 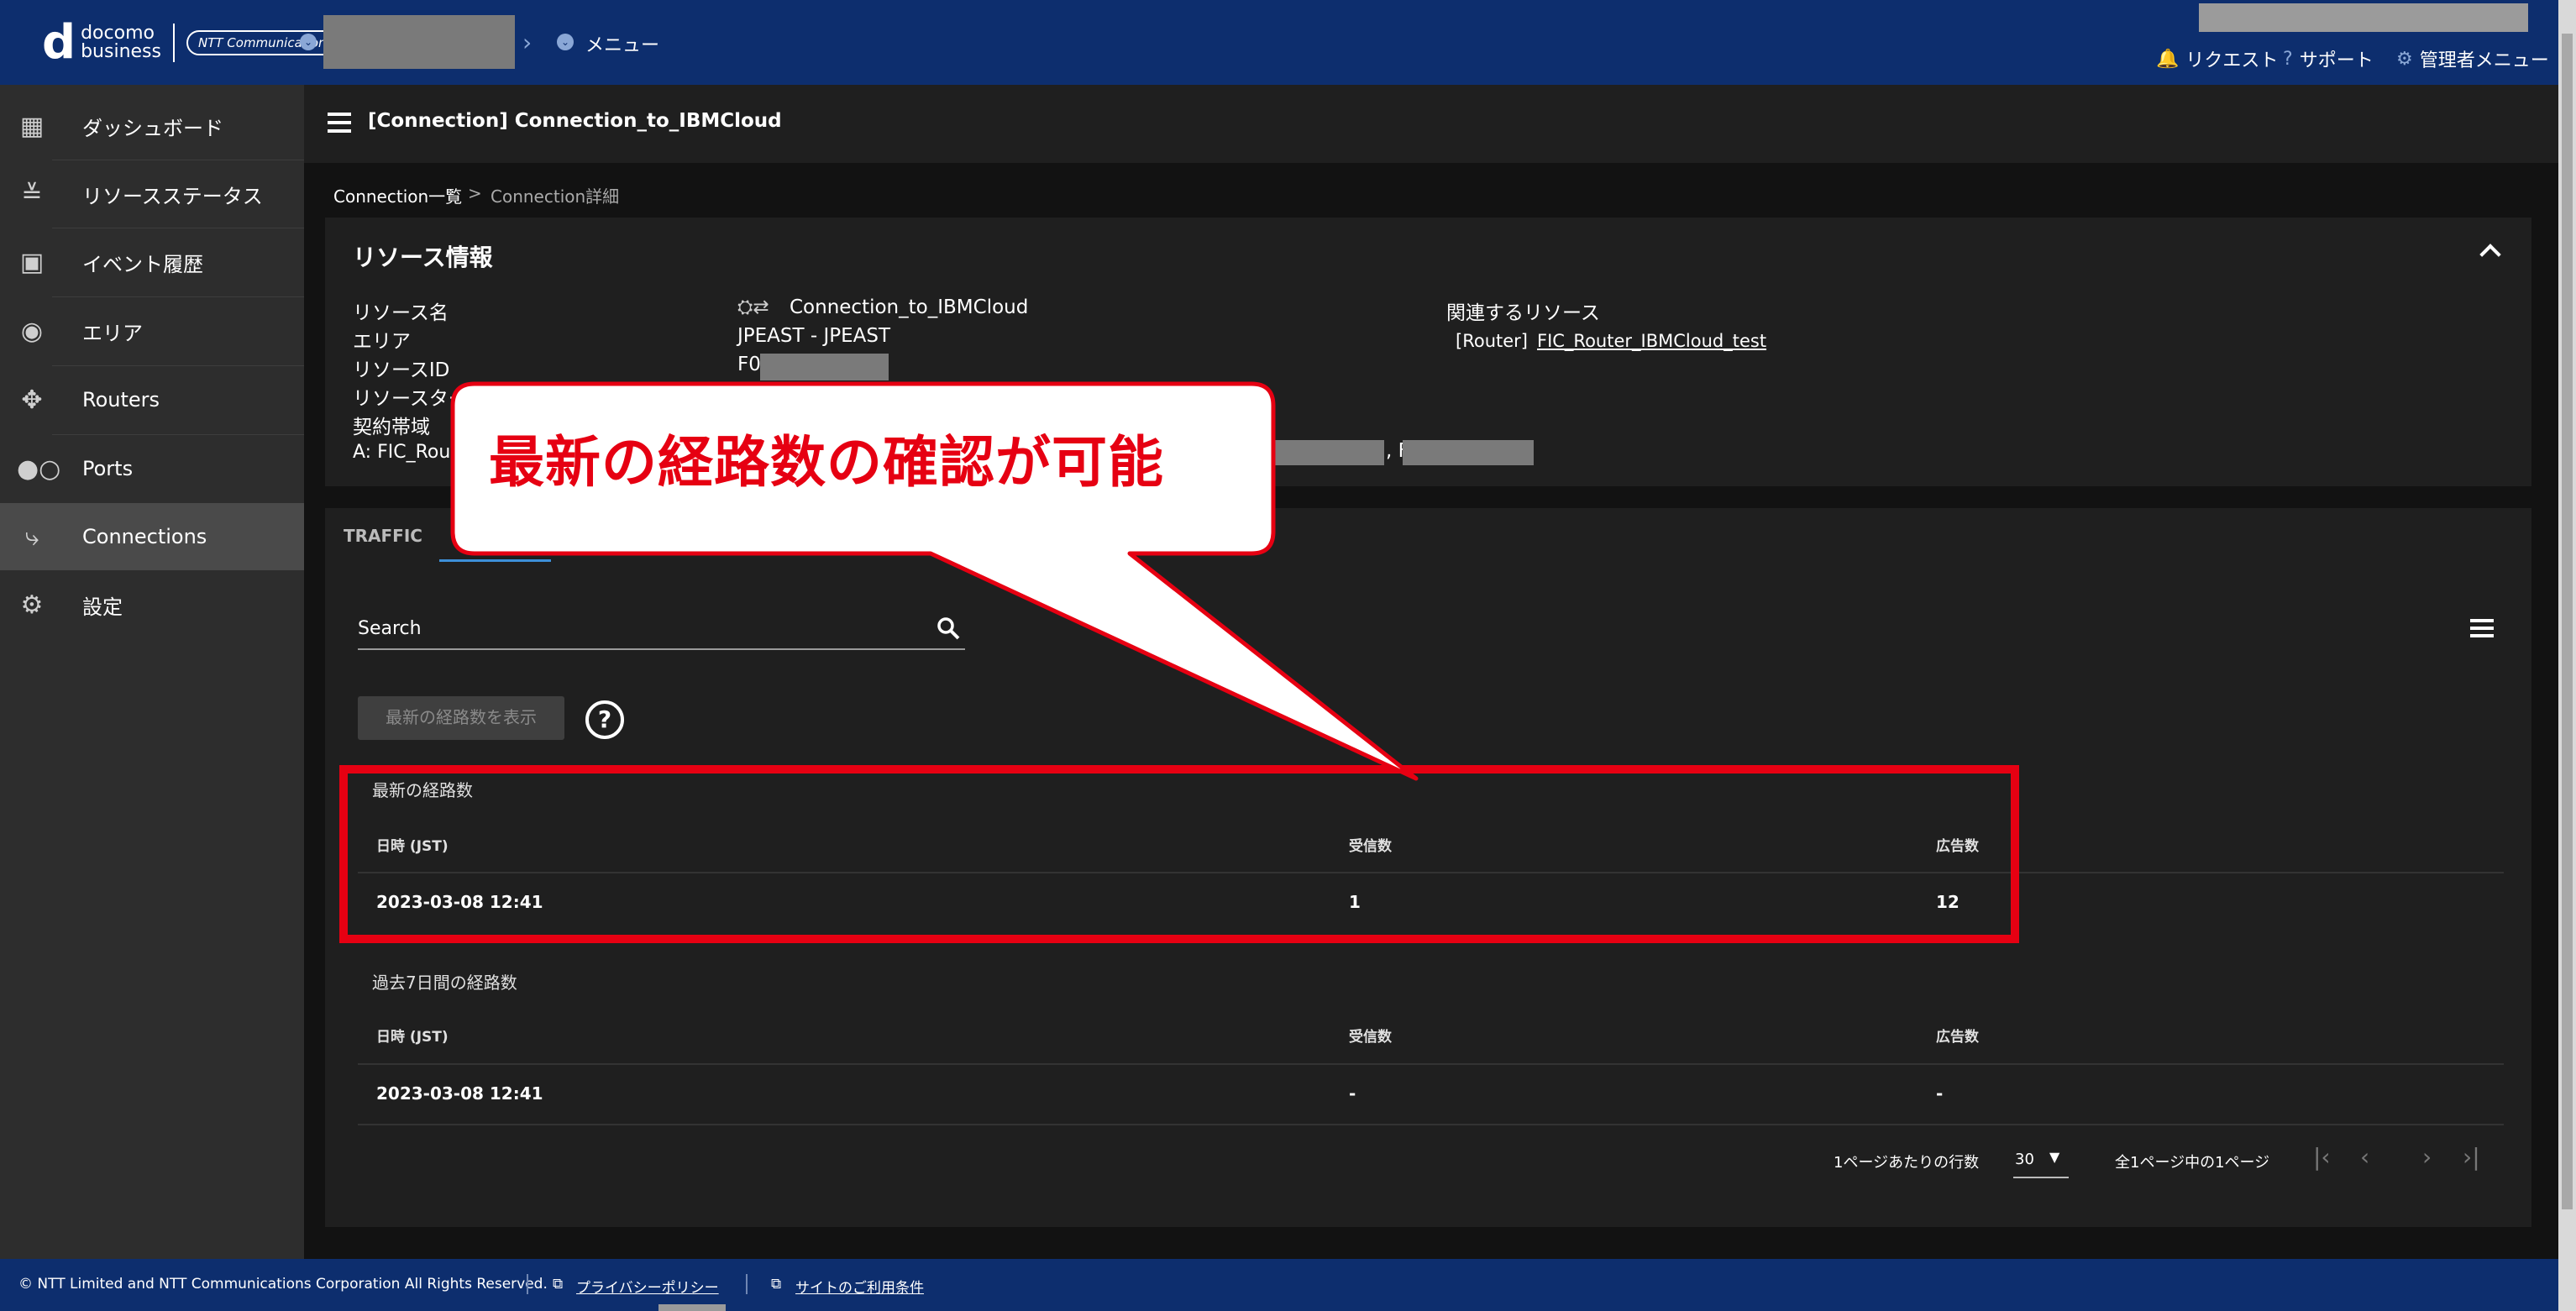 I want to click on privacy-policy-link: プライバシーポリシー, so click(x=647, y=1287).